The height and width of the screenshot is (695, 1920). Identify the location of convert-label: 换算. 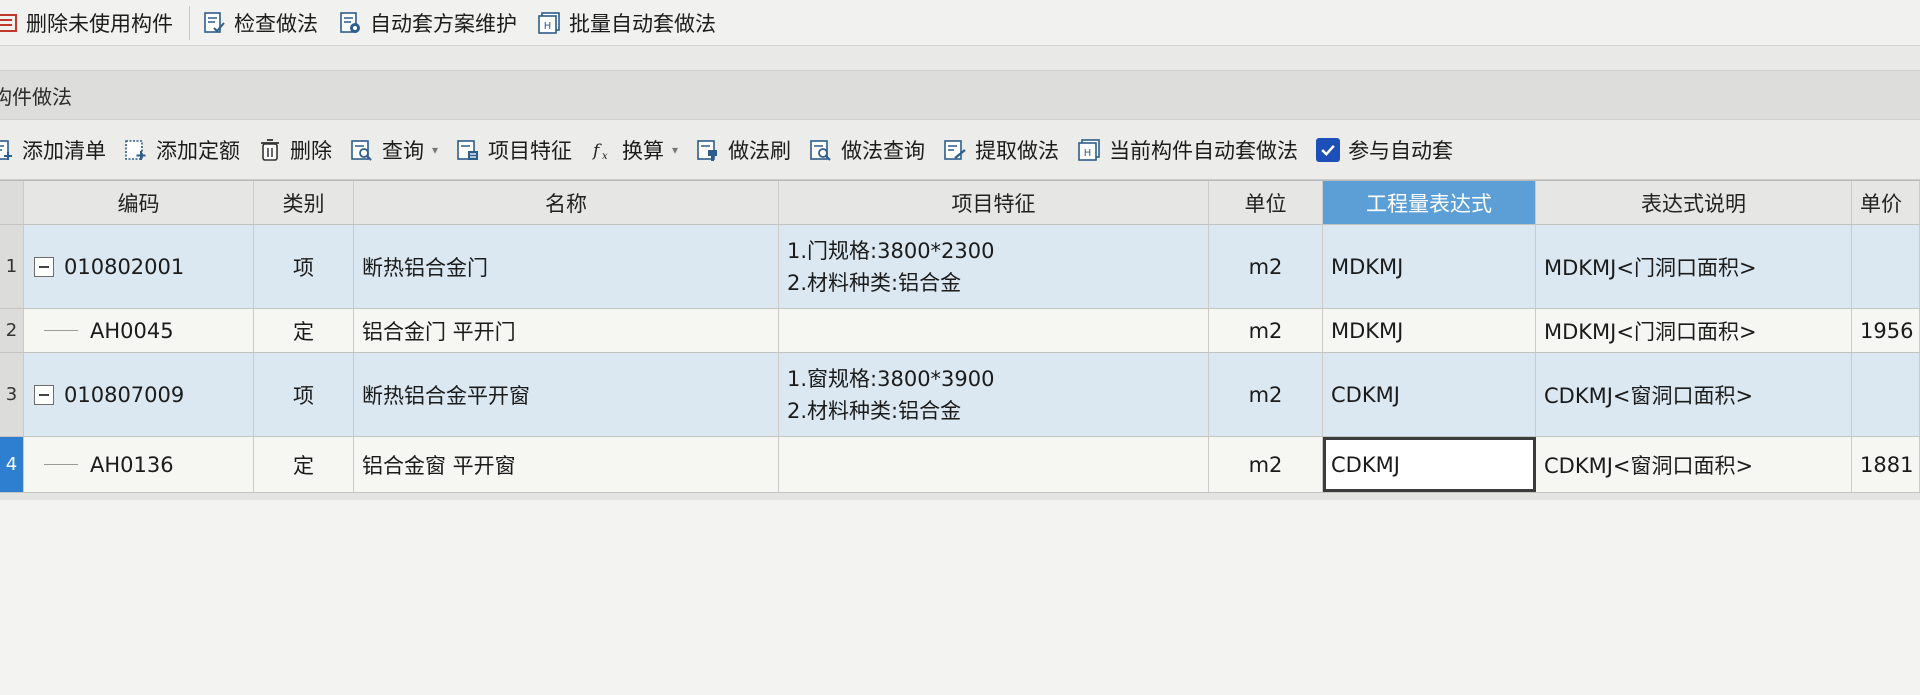
(643, 150).